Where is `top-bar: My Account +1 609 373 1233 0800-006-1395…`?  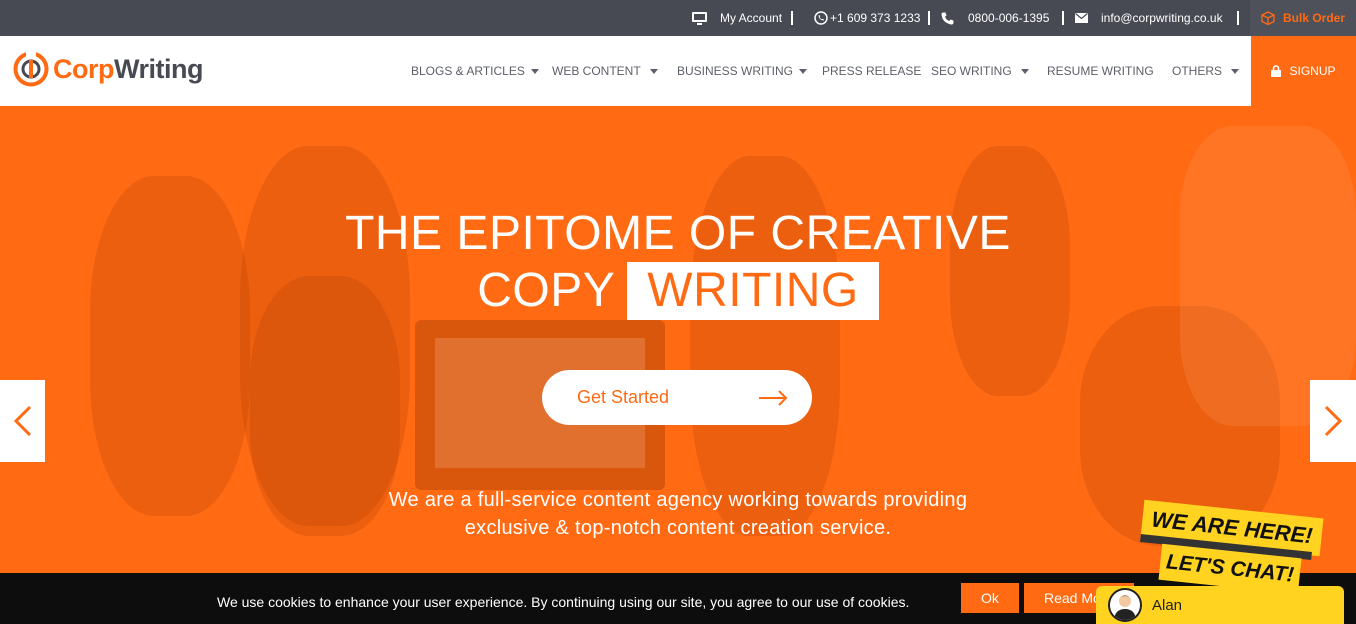 top-bar: My Account +1 609 373 1233 0800-006-1395… is located at coordinates (678, 18).